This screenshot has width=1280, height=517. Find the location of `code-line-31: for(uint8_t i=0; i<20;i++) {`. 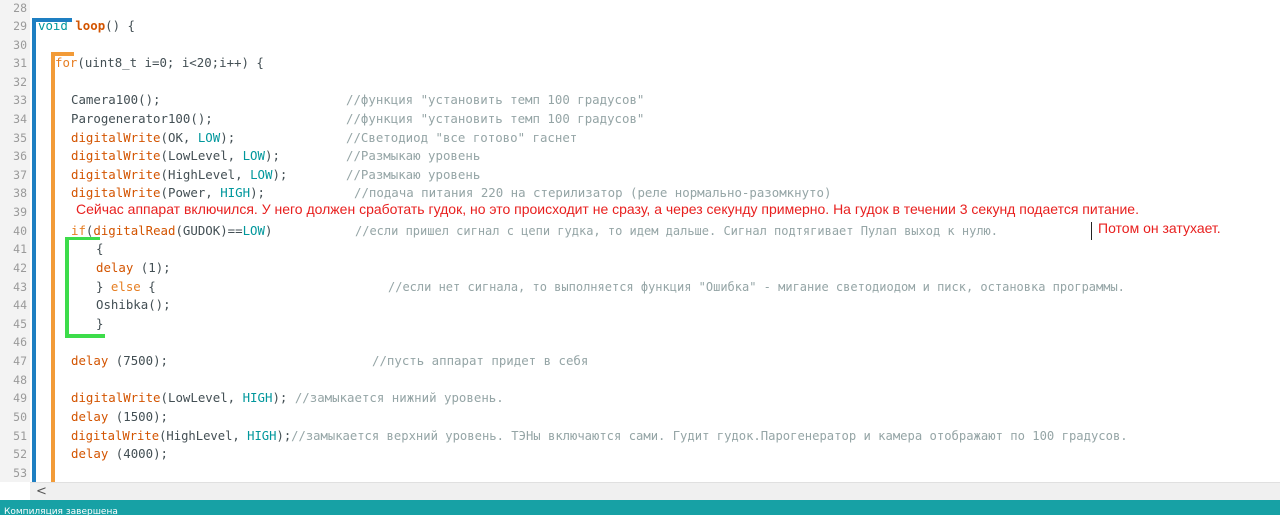

code-line-31: for(uint8_t i=0; i<20;i++) { is located at coordinates (159, 63).